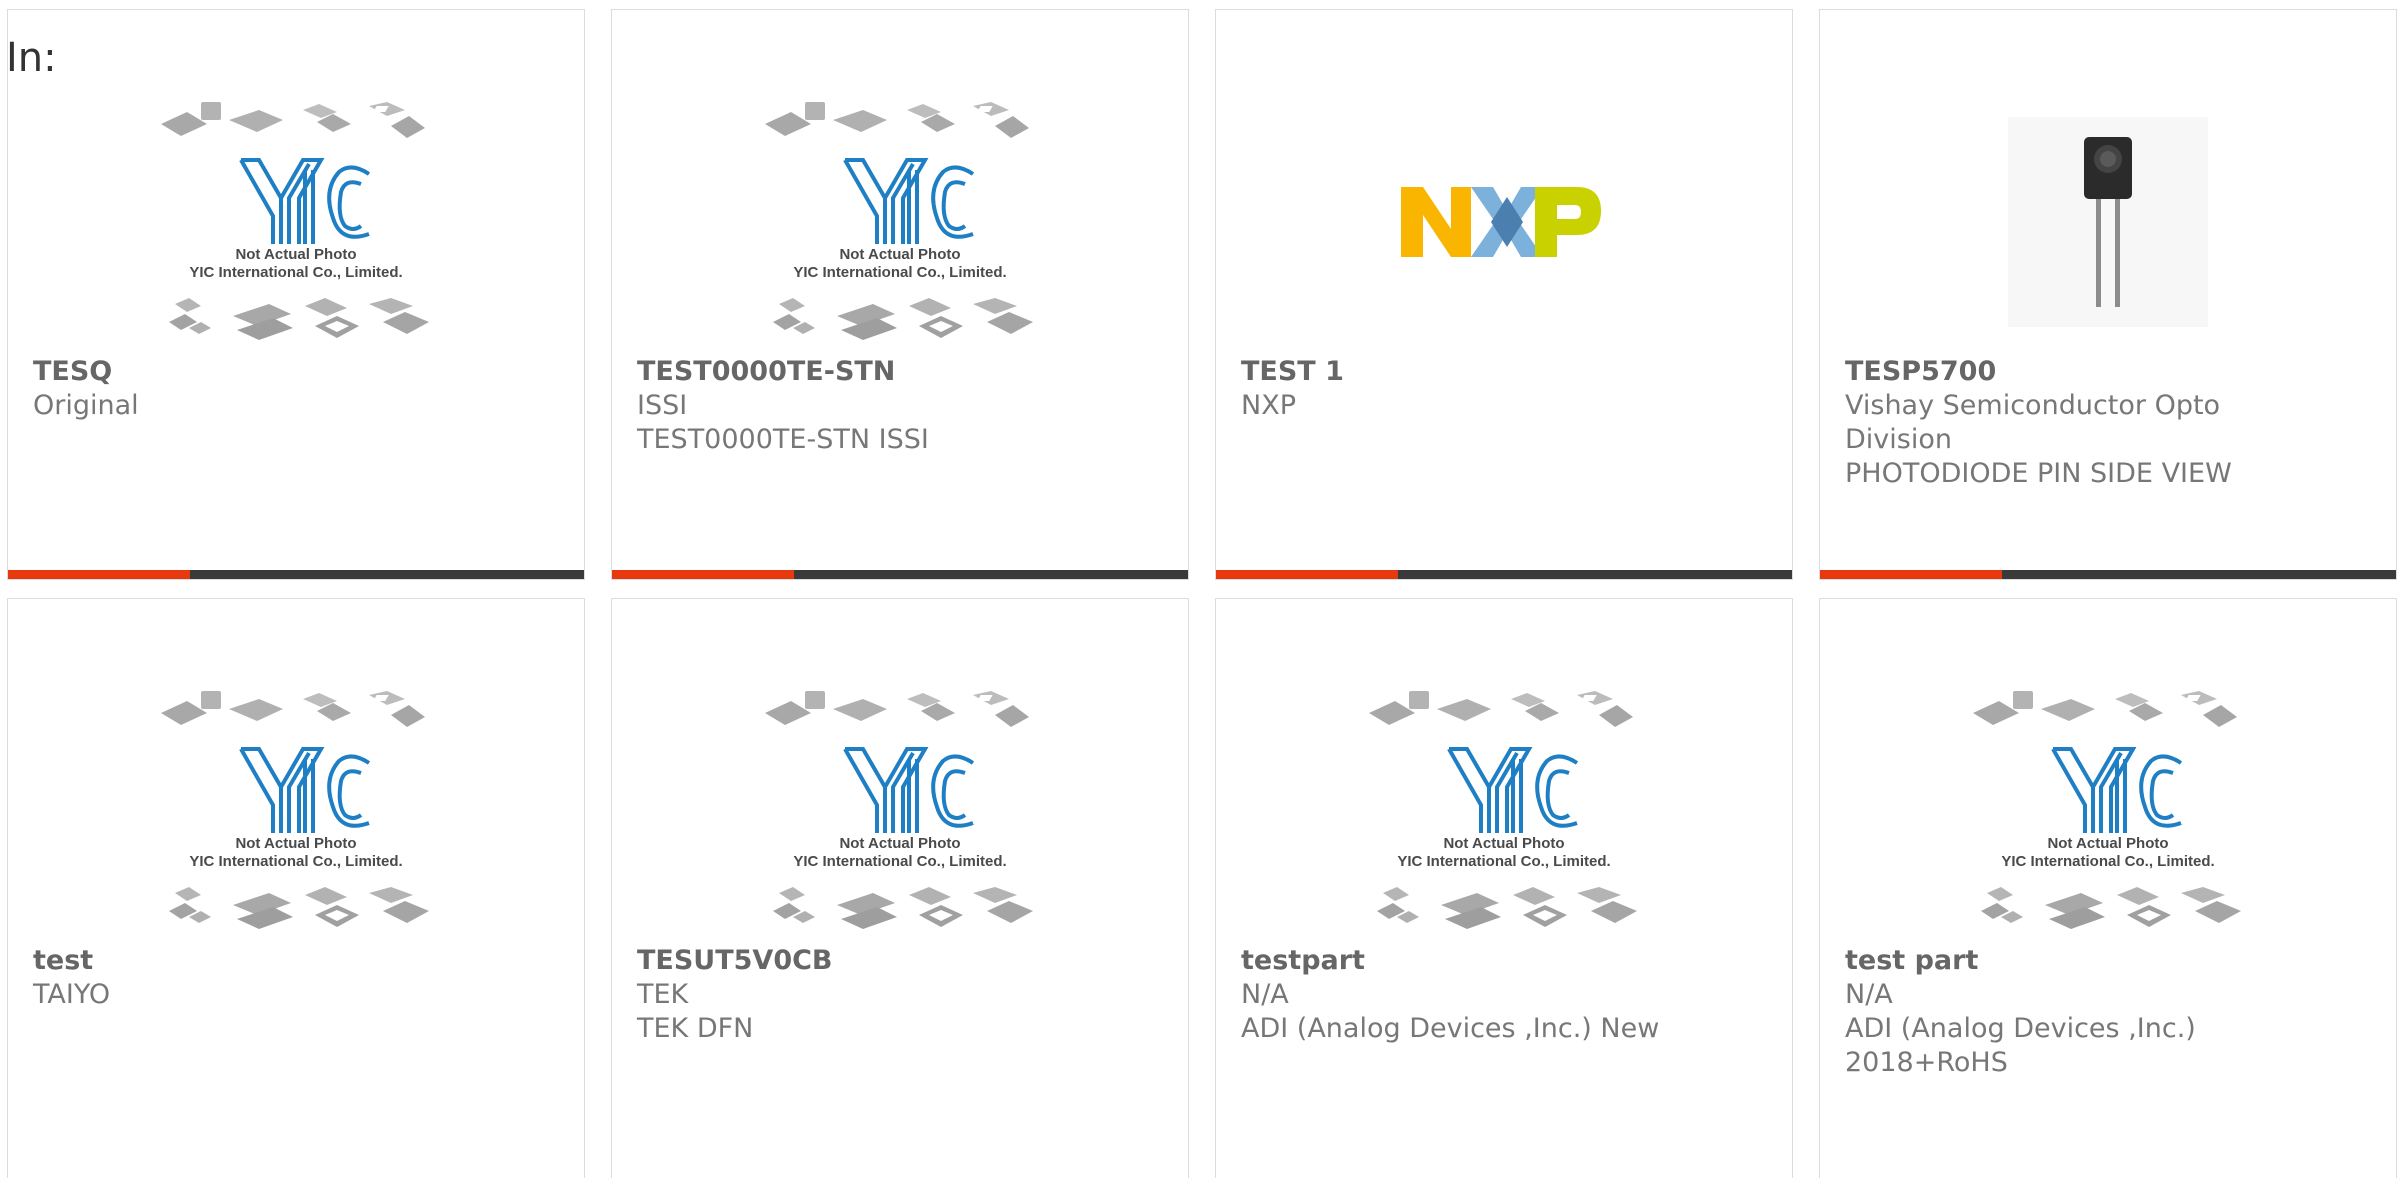 The image size is (2400, 1178). Describe the element at coordinates (2038, 473) in the screenshot. I see `product-line: PHOTODIODE PIN SIDE VIEW` at that location.